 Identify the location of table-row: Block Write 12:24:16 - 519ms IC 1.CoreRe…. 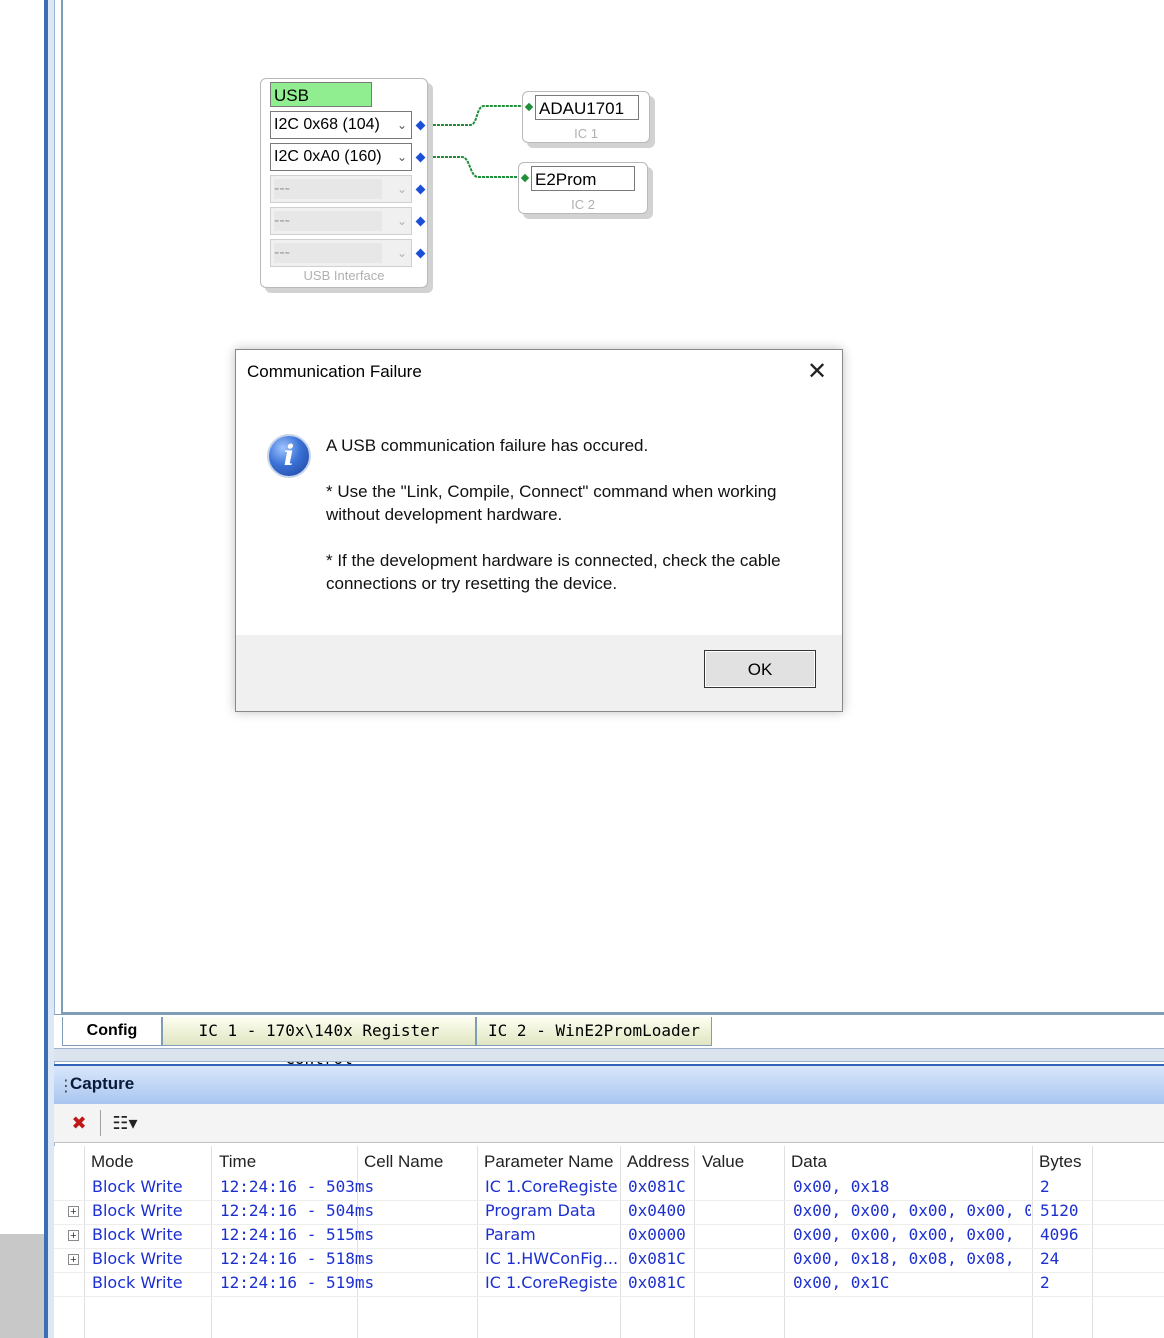
(609, 1284).